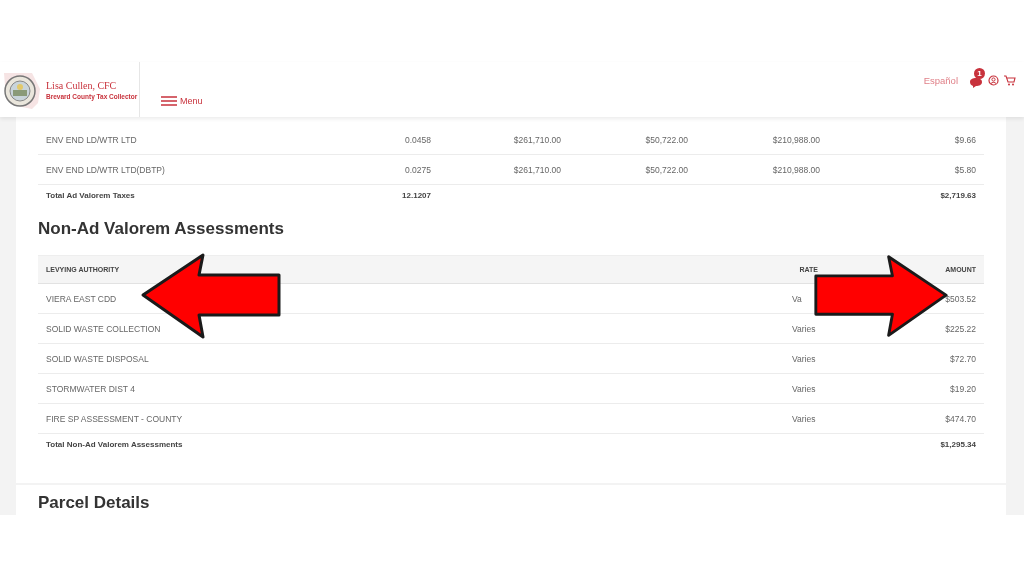 The image size is (1024, 576). What do you see at coordinates (976, 82) in the screenshot?
I see `chat-icon` at bounding box center [976, 82].